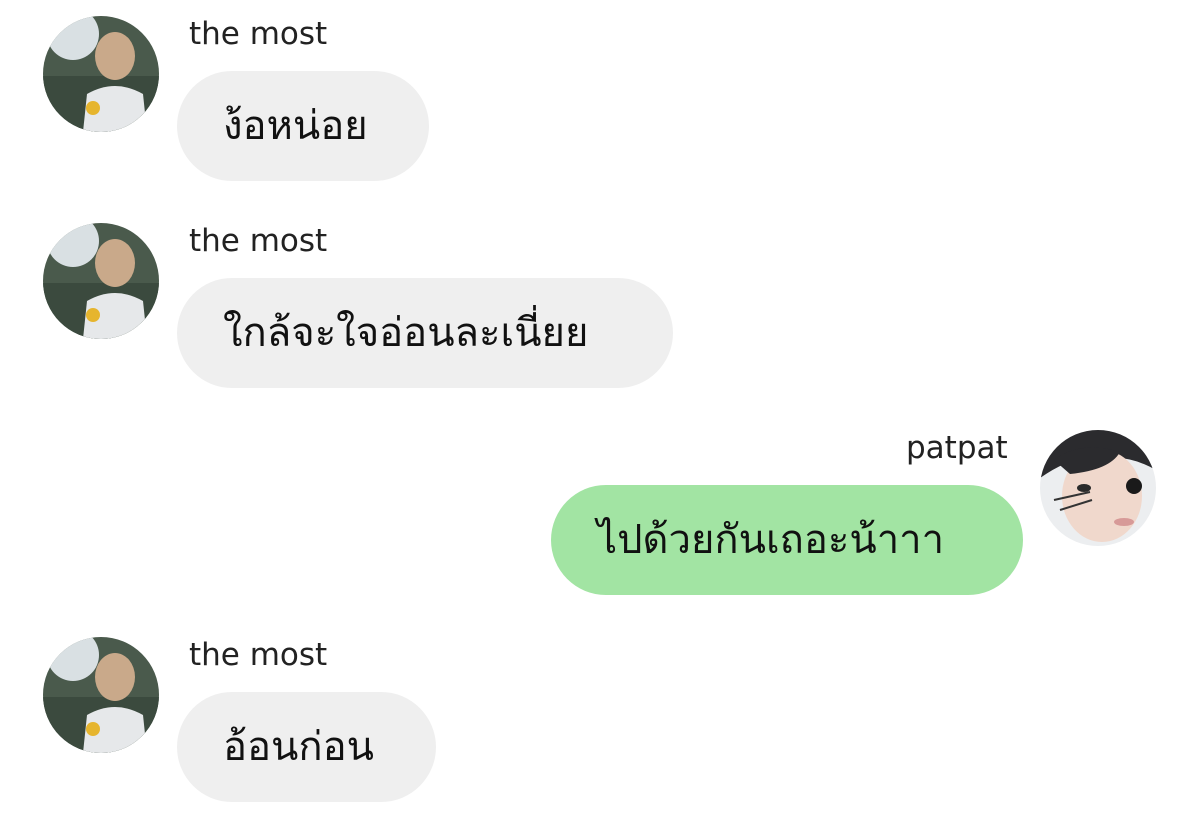 The height and width of the screenshot is (835, 1199). What do you see at coordinates (425, 333) in the screenshot?
I see `message-bubble: ใกล้จะใจอ่อนละเนี่ยย` at bounding box center [425, 333].